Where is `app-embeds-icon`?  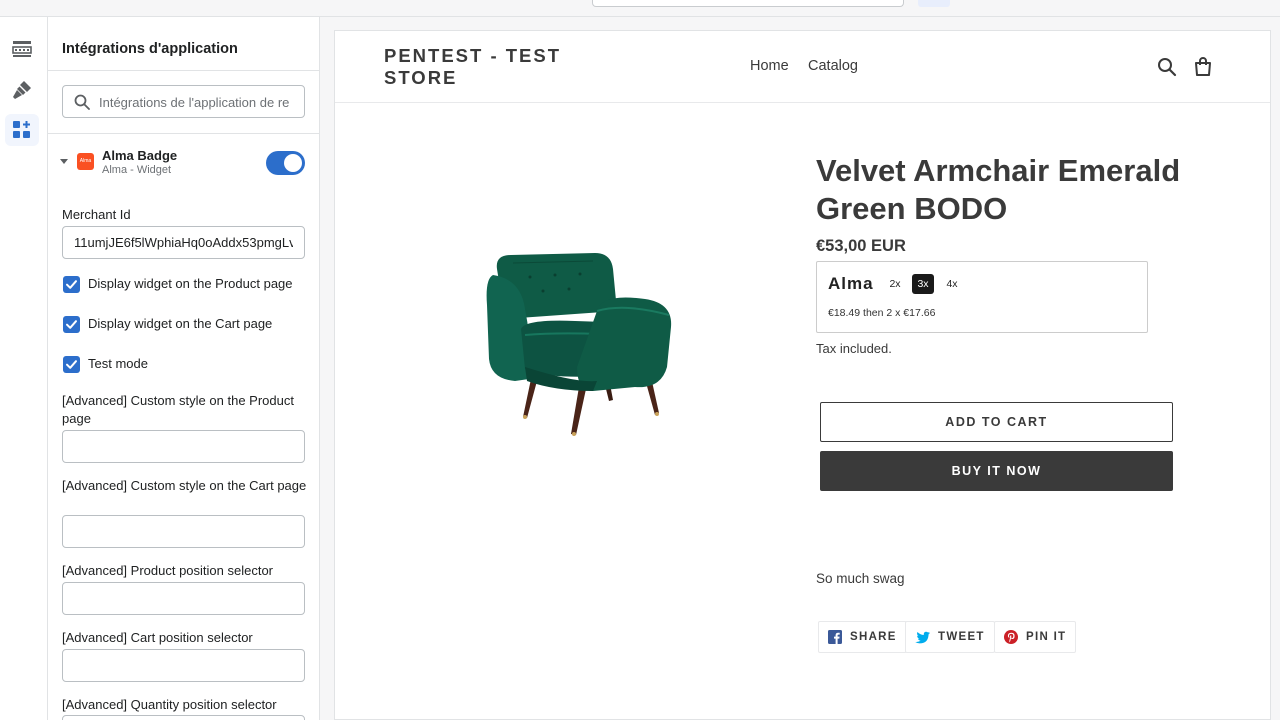
app-embeds-icon is located at coordinates (21, 129).